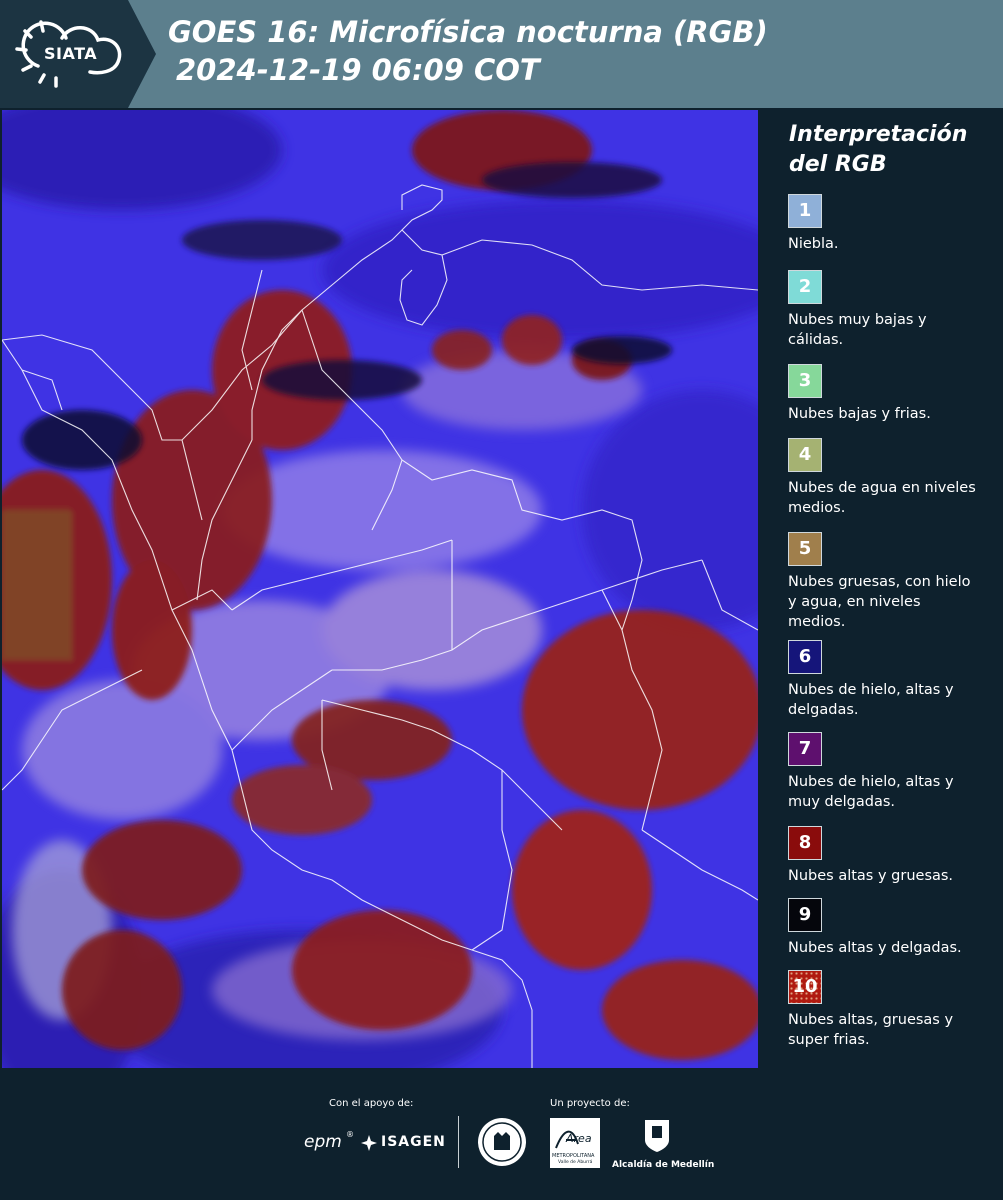 This screenshot has width=1003, height=1200. Describe the element at coordinates (805, 749) in the screenshot. I see `legend-swatch: 7` at that location.